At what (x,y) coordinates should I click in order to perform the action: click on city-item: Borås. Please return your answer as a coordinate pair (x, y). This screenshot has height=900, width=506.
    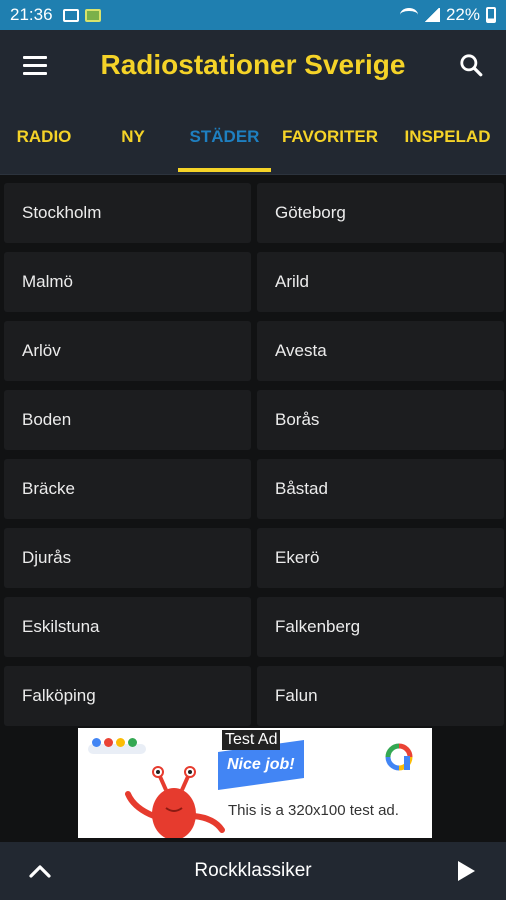
    Looking at the image, I should click on (380, 420).